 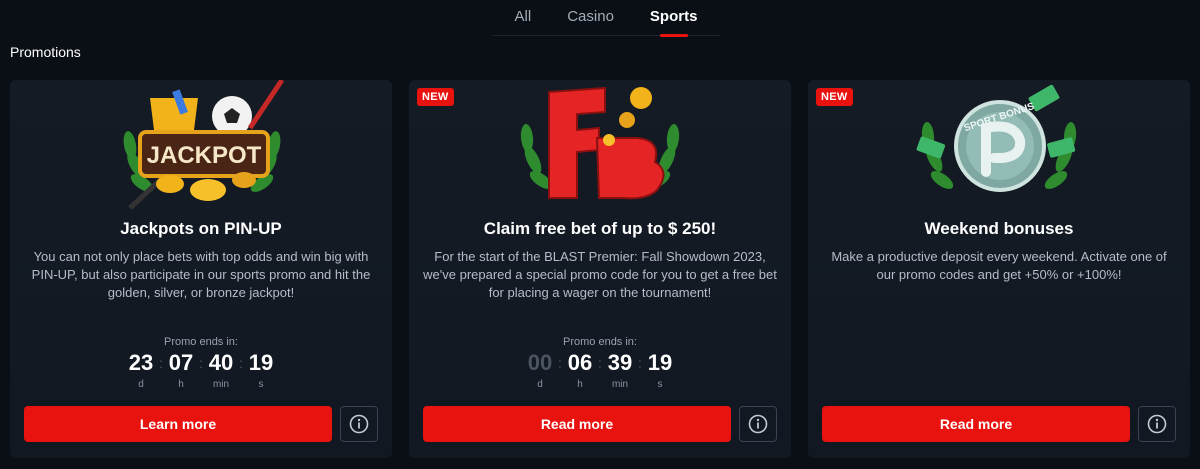 I want to click on category-tabs: All Casino Sports, so click(x=606, y=18).